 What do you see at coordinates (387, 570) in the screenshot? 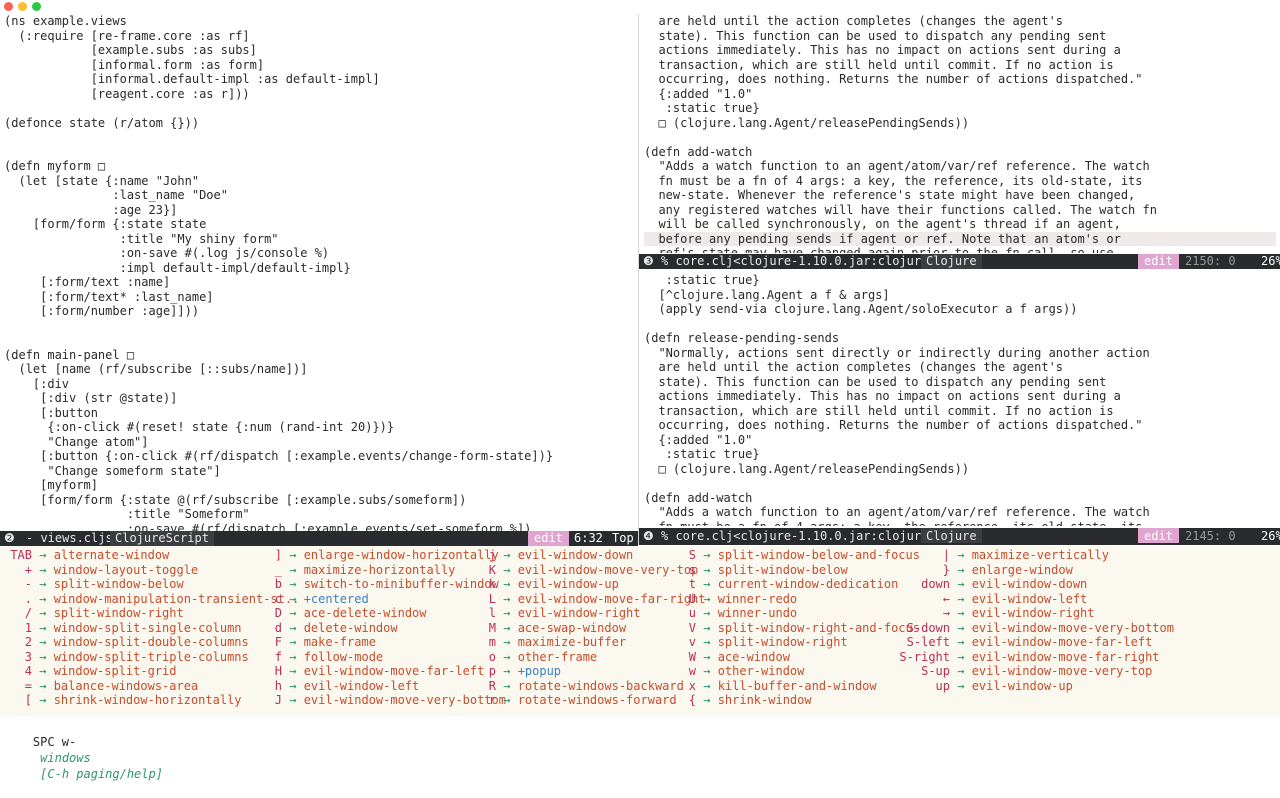
I see `which-key-entry: _ → maximize-horizontally` at bounding box center [387, 570].